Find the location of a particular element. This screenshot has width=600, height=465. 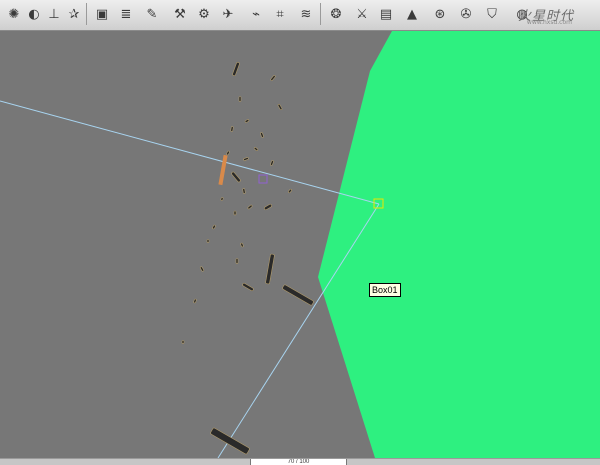

toolset-icon: ⚔ is located at coordinates (362, 14).